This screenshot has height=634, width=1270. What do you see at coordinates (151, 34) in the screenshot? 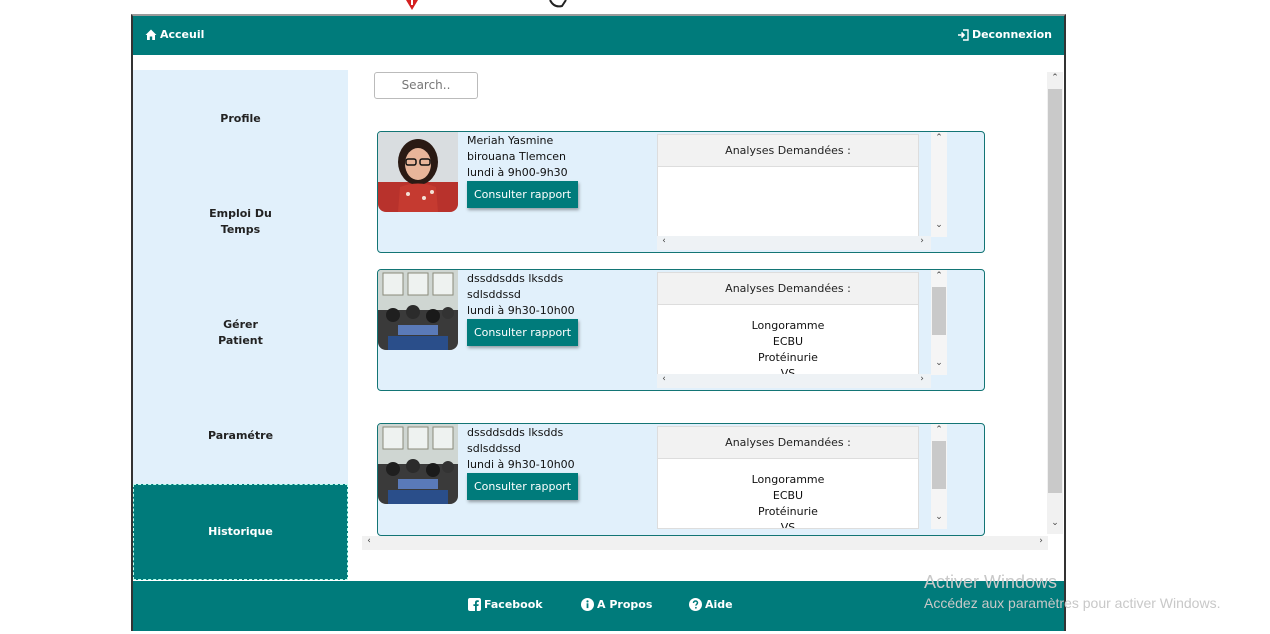
I see `home-icon` at bounding box center [151, 34].